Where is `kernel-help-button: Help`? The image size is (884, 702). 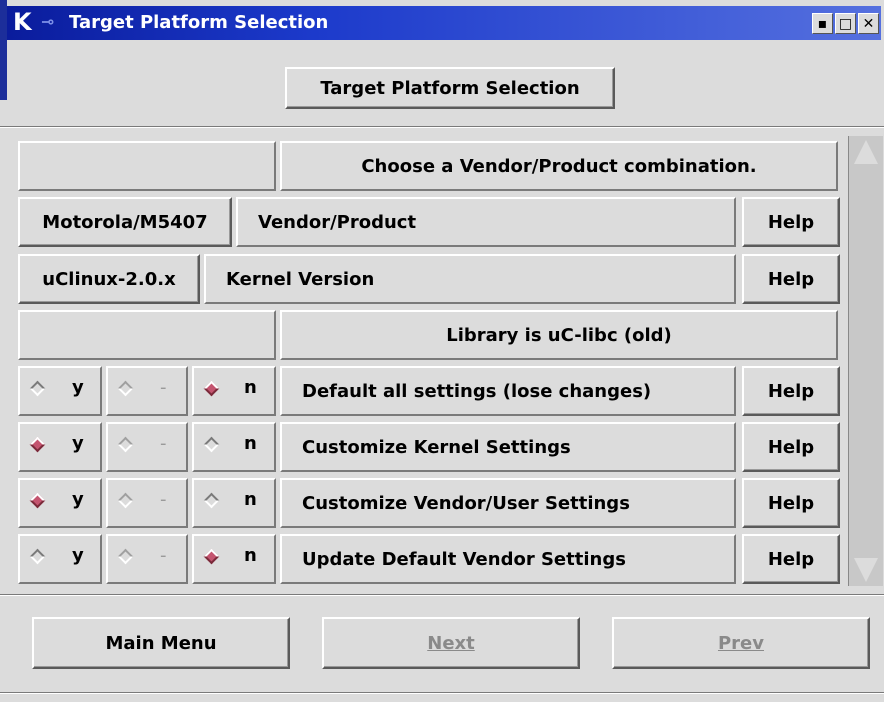
kernel-help-button: Help is located at coordinates (791, 279).